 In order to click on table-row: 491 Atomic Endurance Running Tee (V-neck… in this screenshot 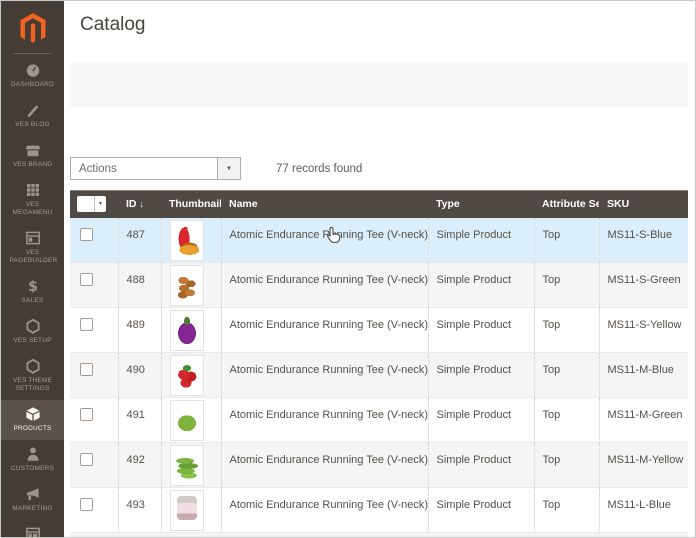, I will do `click(379, 420)`.